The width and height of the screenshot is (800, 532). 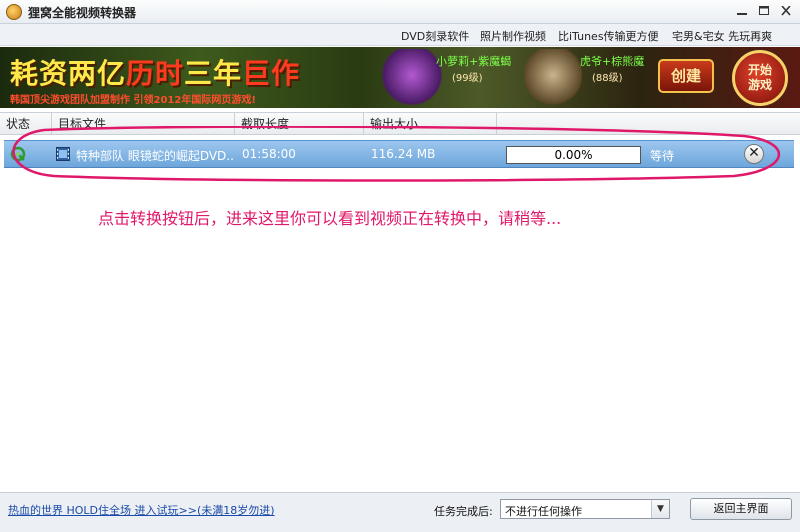 I want to click on close-icon, so click(x=786, y=10).